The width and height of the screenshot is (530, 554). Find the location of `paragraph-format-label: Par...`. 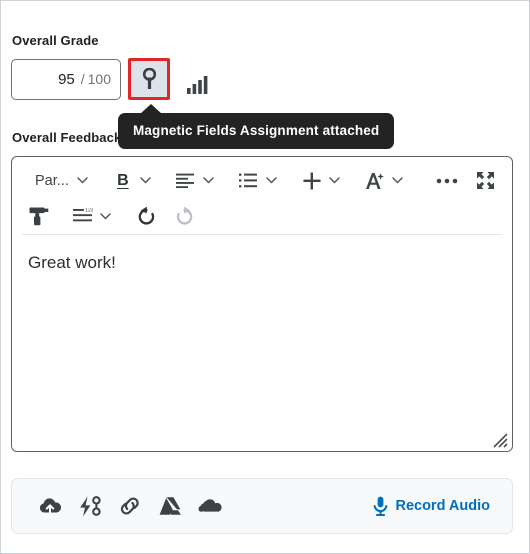

paragraph-format-label: Par... is located at coordinates (52, 180).